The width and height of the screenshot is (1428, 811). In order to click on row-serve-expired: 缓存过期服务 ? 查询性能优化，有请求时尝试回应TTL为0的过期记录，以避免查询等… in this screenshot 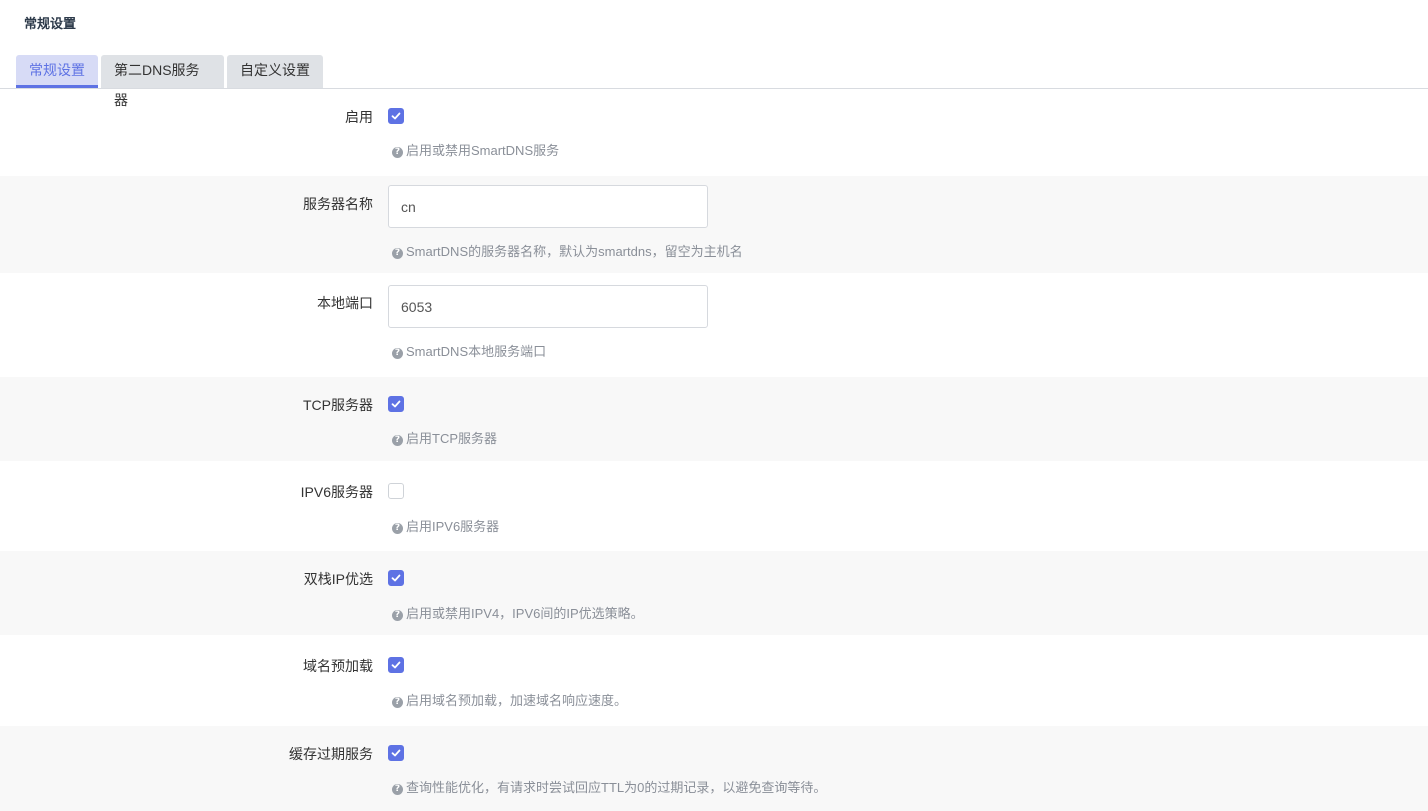, I will do `click(714, 768)`.